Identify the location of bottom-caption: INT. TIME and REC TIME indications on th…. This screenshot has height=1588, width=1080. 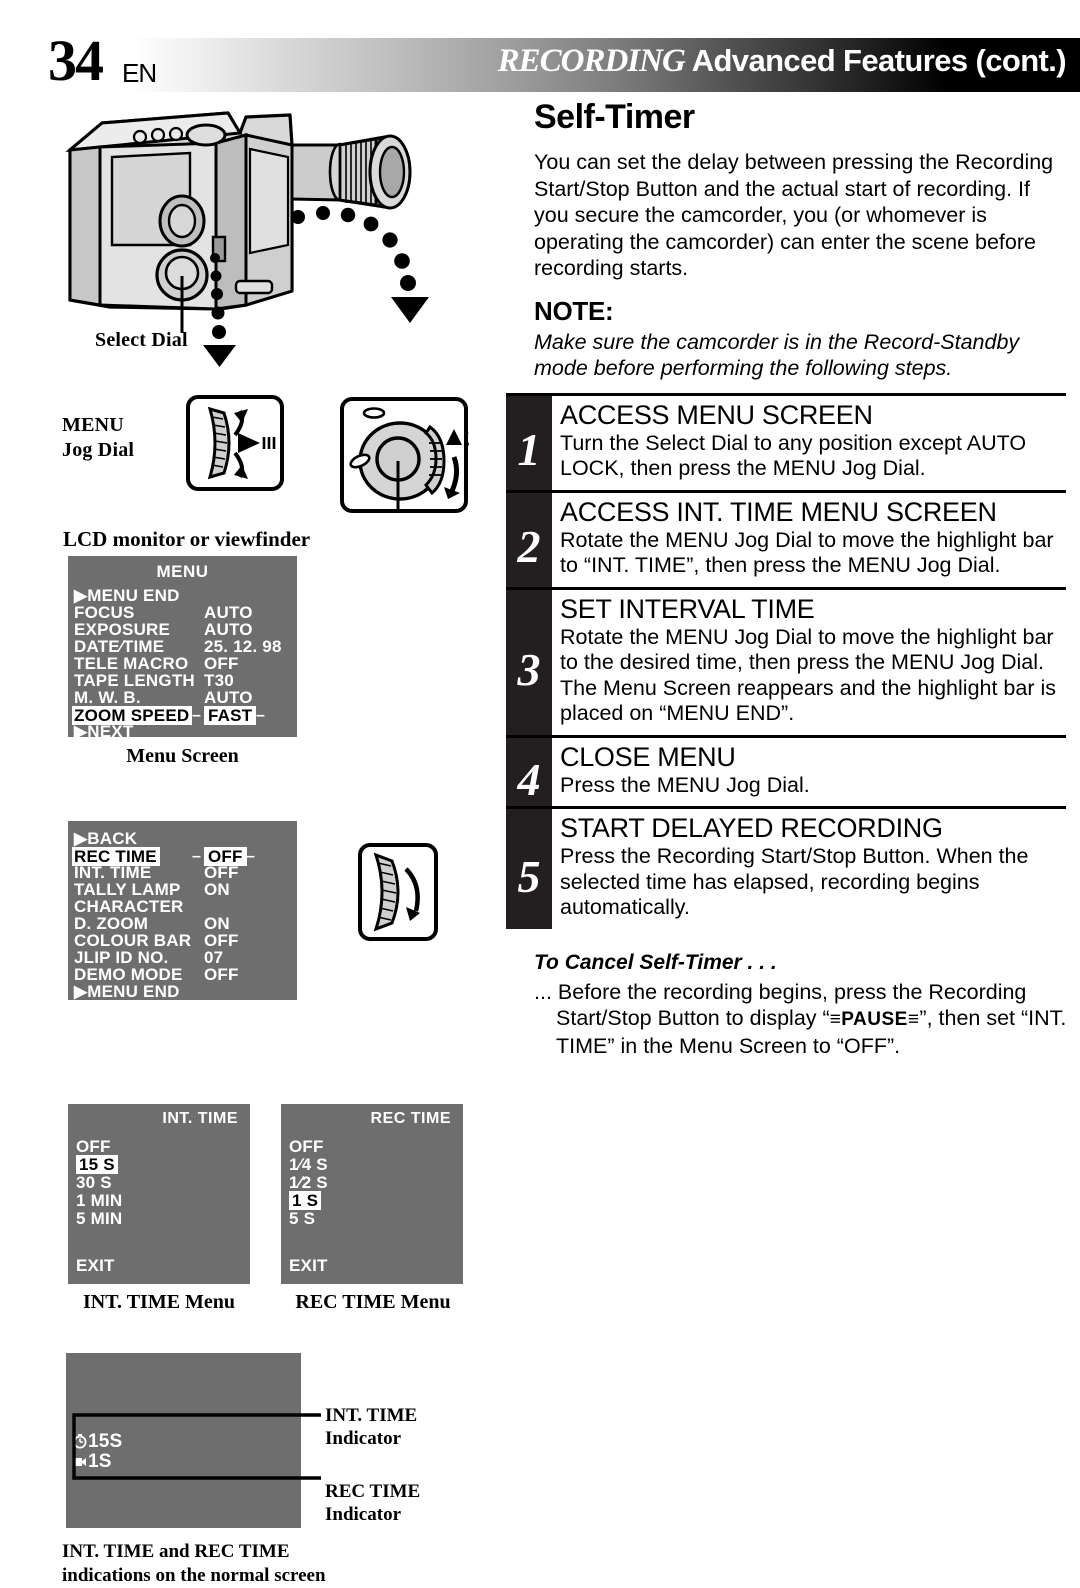
(194, 1564).